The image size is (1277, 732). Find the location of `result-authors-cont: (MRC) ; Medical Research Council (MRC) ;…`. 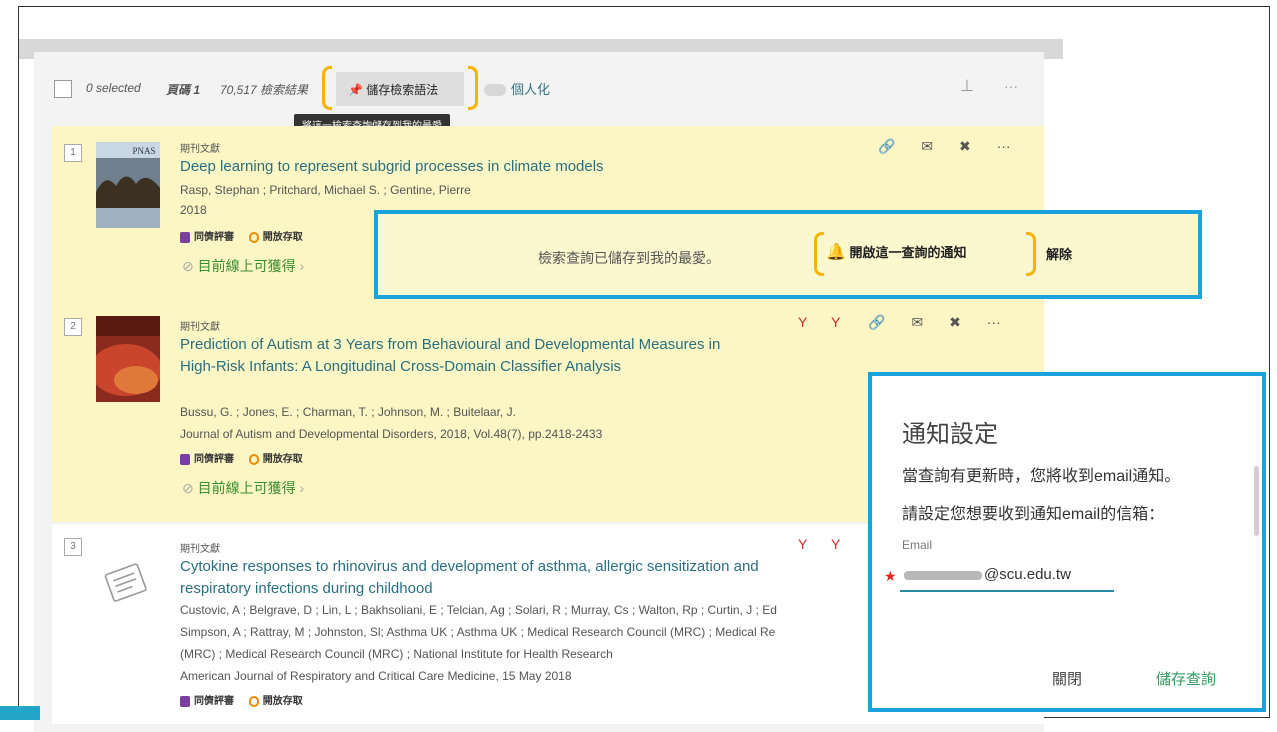

result-authors-cont: (MRC) ; Medical Research Council (MRC) ;… is located at coordinates (396, 654).